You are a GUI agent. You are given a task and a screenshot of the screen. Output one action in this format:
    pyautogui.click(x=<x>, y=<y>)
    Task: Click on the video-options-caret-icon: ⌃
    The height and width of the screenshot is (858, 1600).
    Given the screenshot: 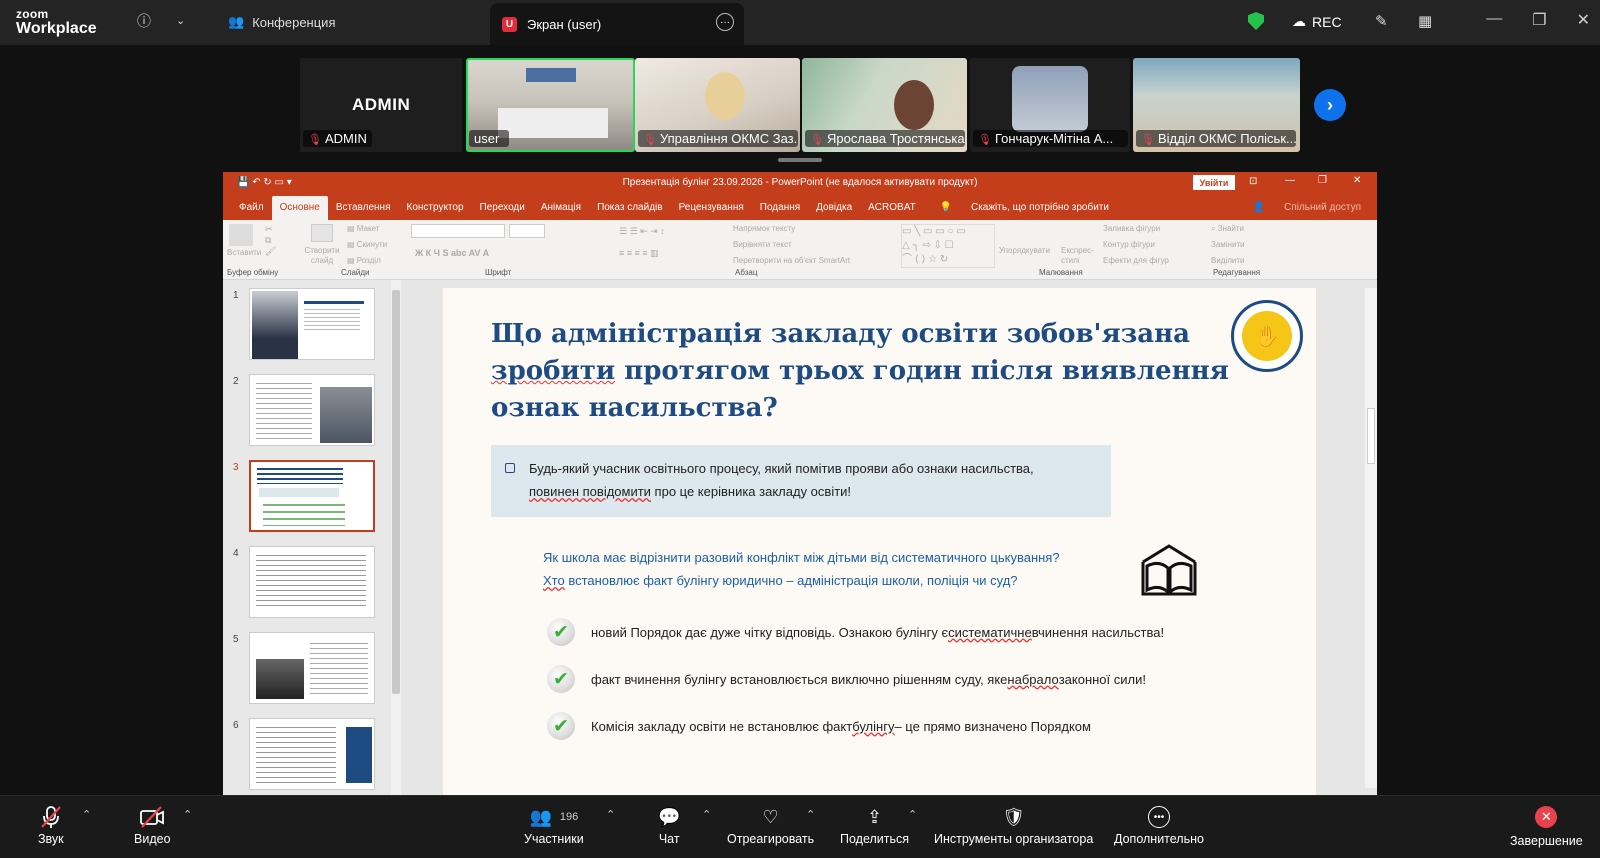 What is the action you would take?
    pyautogui.click(x=187, y=814)
    